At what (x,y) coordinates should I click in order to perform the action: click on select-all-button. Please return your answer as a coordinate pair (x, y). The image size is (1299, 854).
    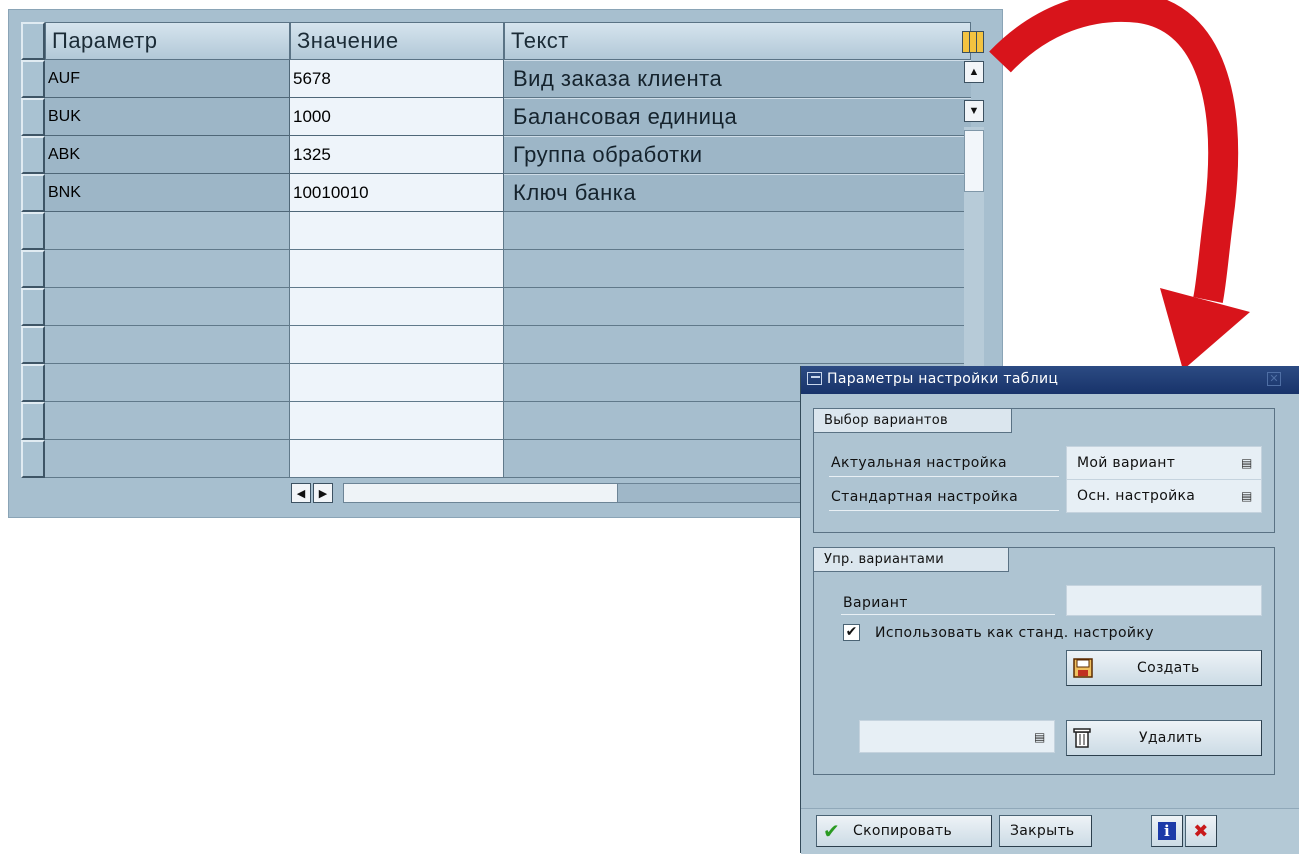
    Looking at the image, I should click on (33, 41).